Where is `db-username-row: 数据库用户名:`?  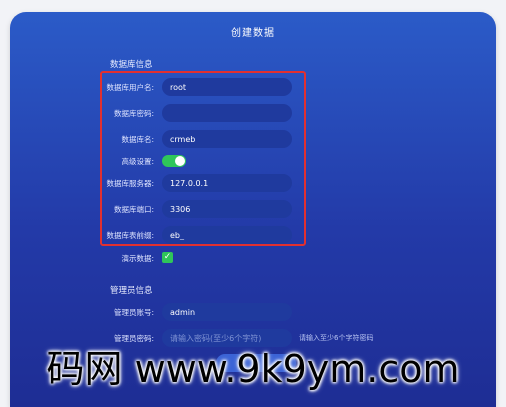 db-username-row: 数据库用户名: is located at coordinates (200, 87).